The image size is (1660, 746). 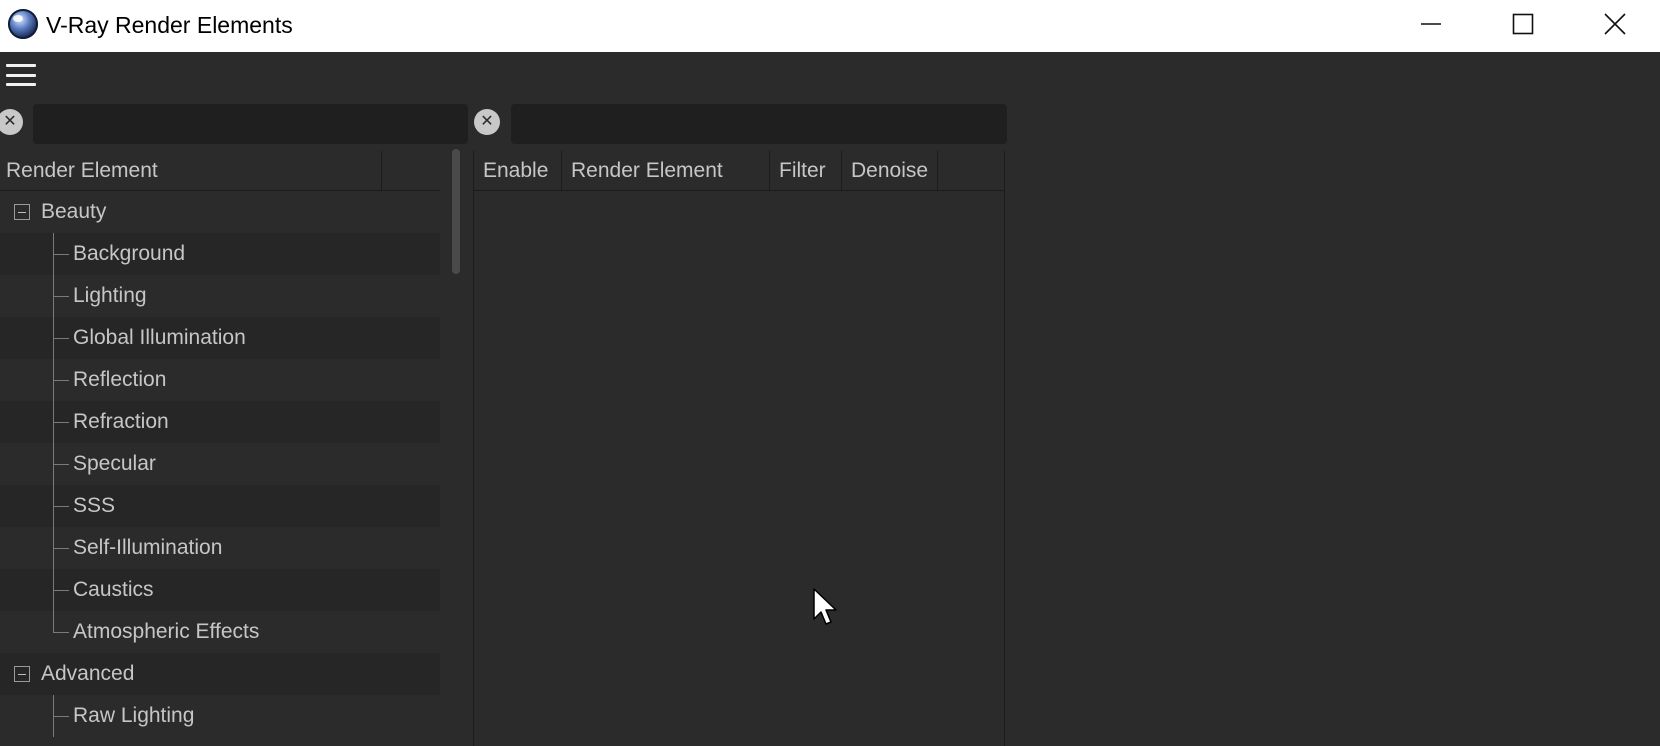 I want to click on tree-scrollbar, so click(x=456, y=211).